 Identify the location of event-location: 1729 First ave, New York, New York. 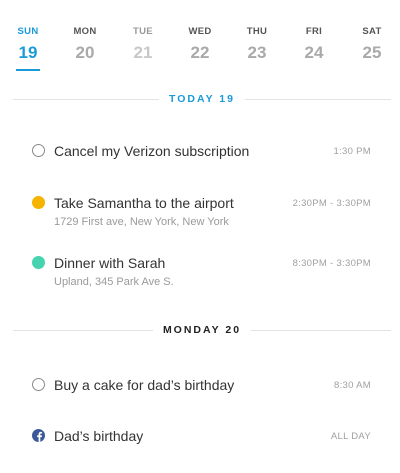
(141, 222).